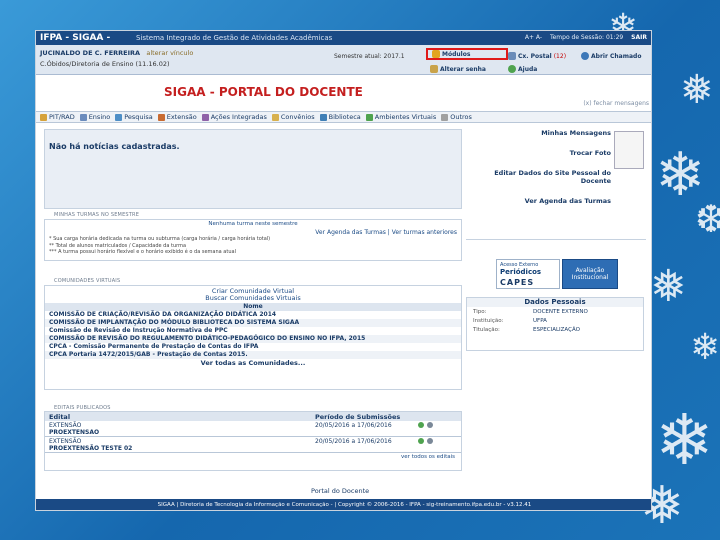 Image resolution: width=720 pixels, height=540 pixels. Describe the element at coordinates (537, 56) in the screenshot. I see `mailbox-button: Cx. Postal (12)` at that location.